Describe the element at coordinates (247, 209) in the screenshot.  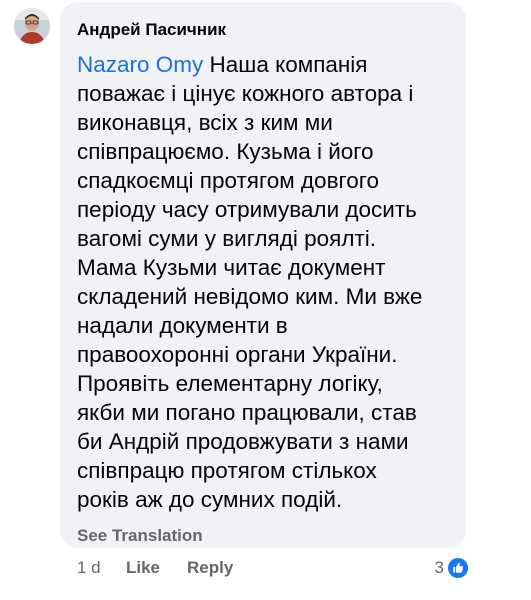
I see `comment-text-line: періоду часу отримували досить` at that location.